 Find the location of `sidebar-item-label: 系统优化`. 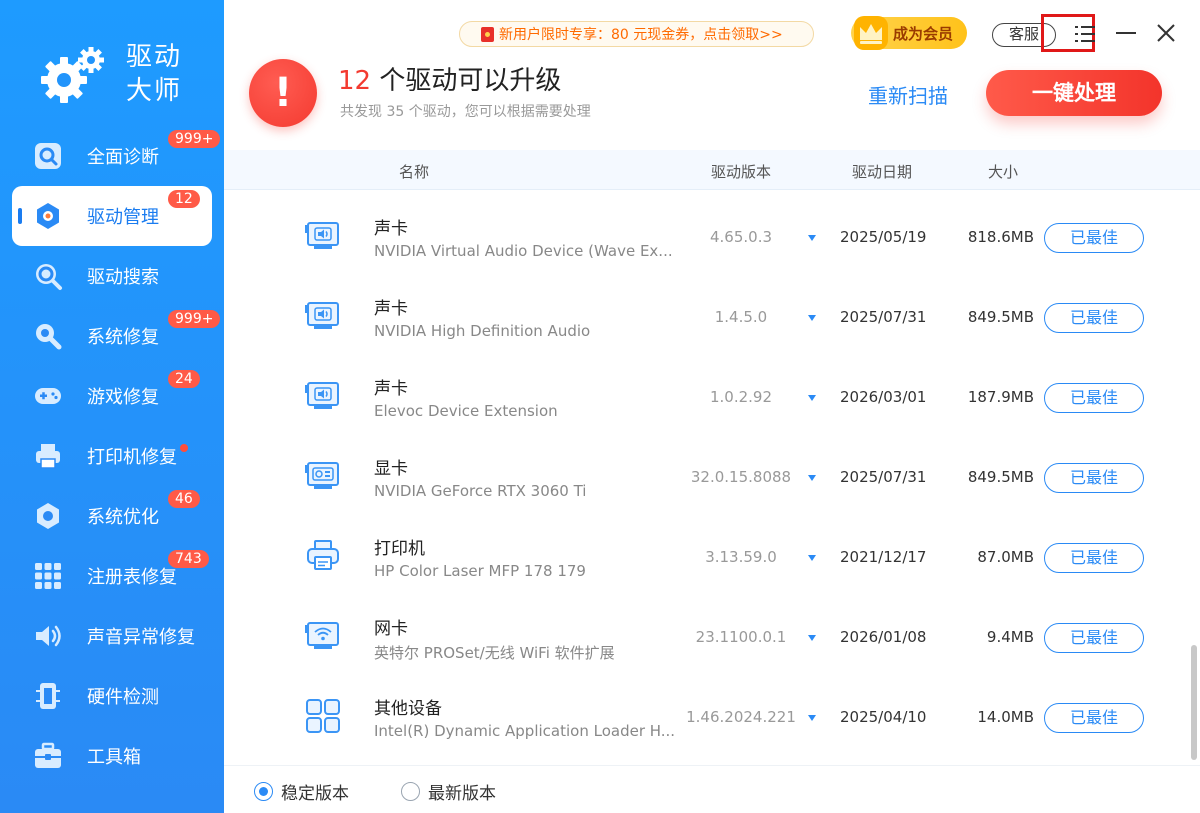

sidebar-item-label: 系统优化 is located at coordinates (123, 517).